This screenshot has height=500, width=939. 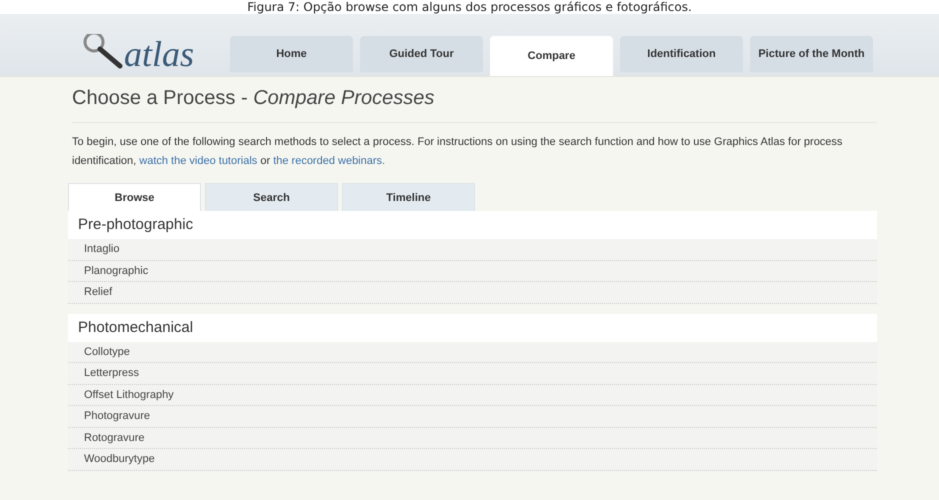 I want to click on logo: atlas, so click(x=159, y=54).